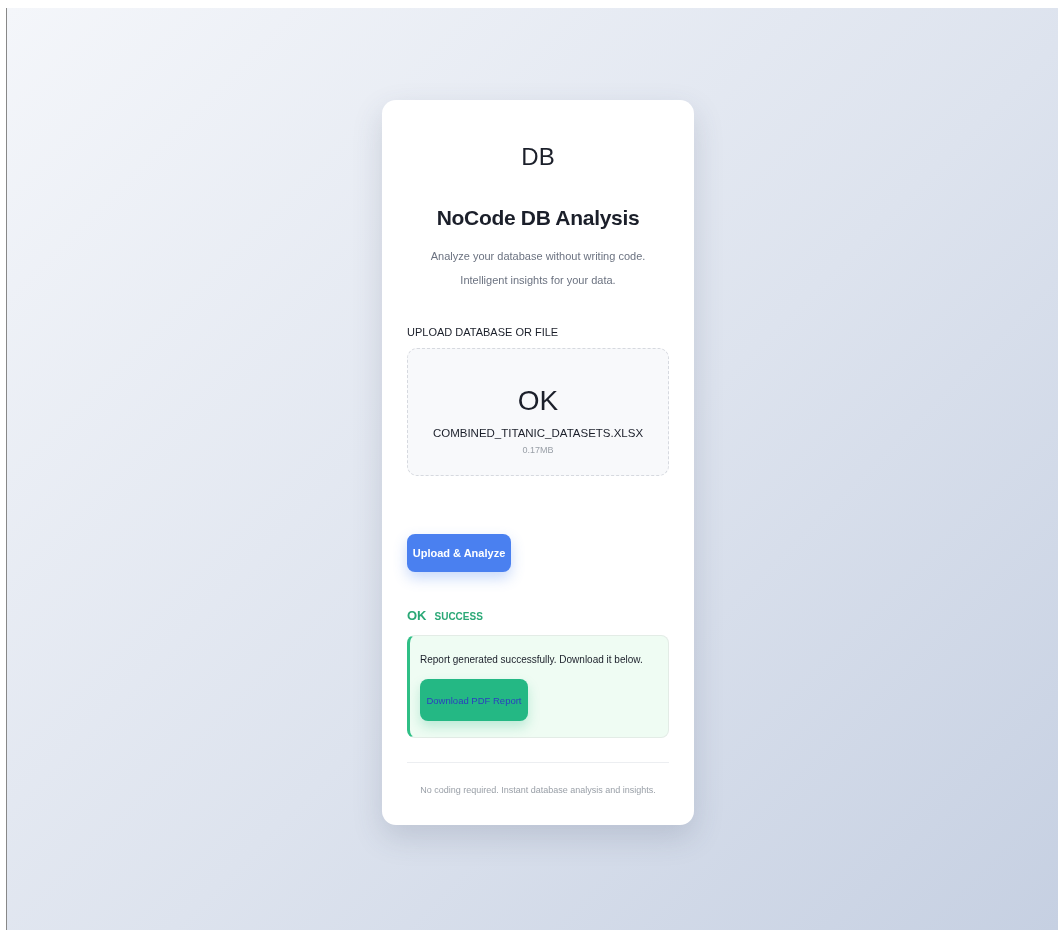 This screenshot has height=930, width=1058. What do you see at coordinates (538, 433) in the screenshot?
I see `file-name: COMBINED_TITANIC_DATASETS.XLSX` at bounding box center [538, 433].